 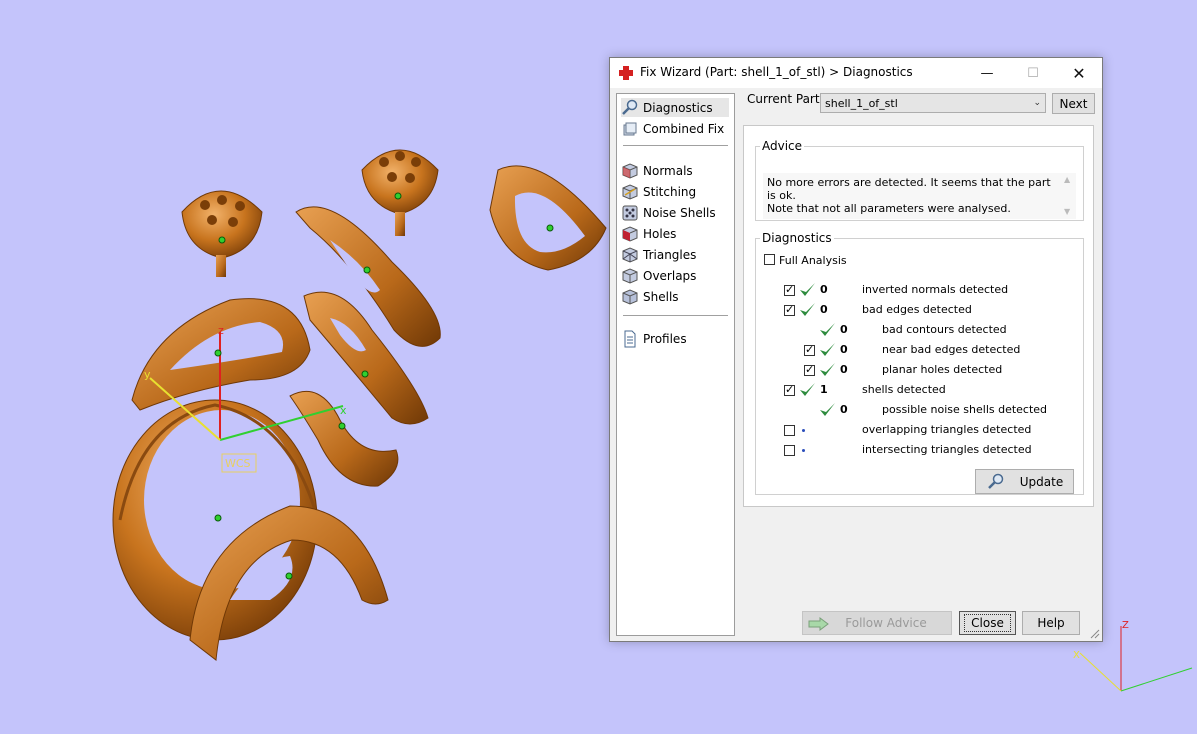 I want to click on row-label: overlapping triangles detected, so click(x=947, y=429).